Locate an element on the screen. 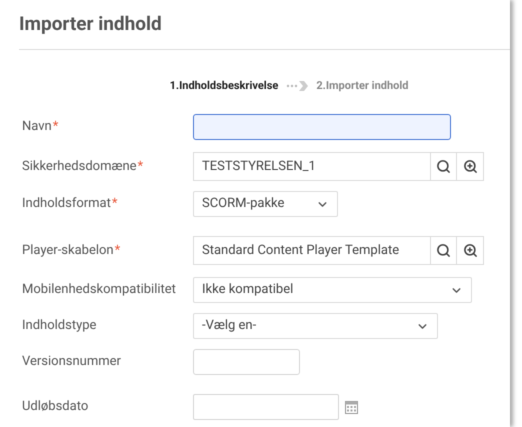 The image size is (522, 427). date-field is located at coordinates (266, 407).